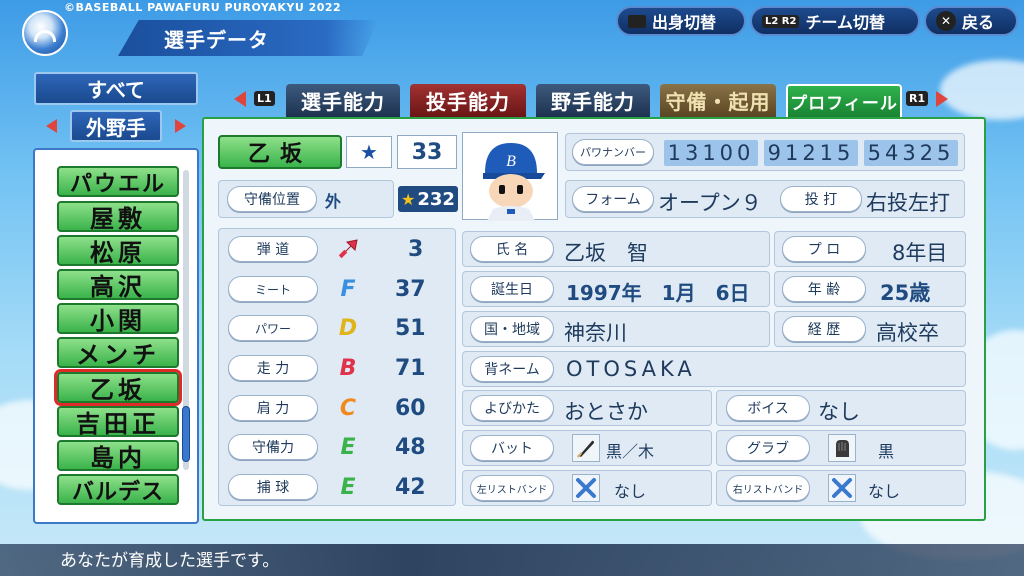 The image size is (1024, 576). What do you see at coordinates (658, 293) in the screenshot?
I see `birthday-value: 1997年 1月 6日` at bounding box center [658, 293].